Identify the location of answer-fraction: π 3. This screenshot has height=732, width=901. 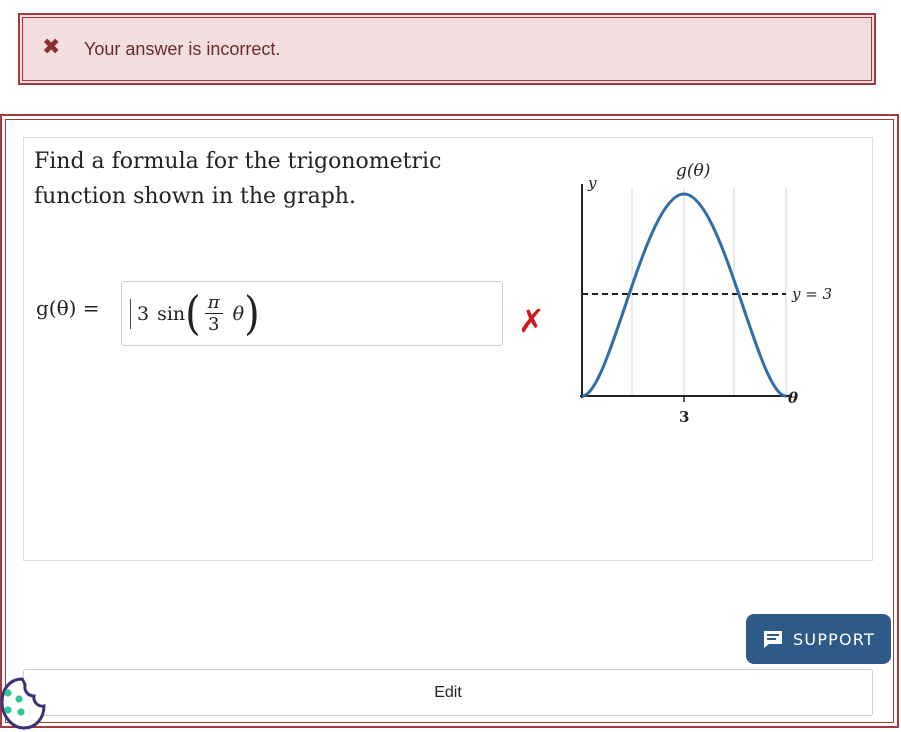
(213, 314).